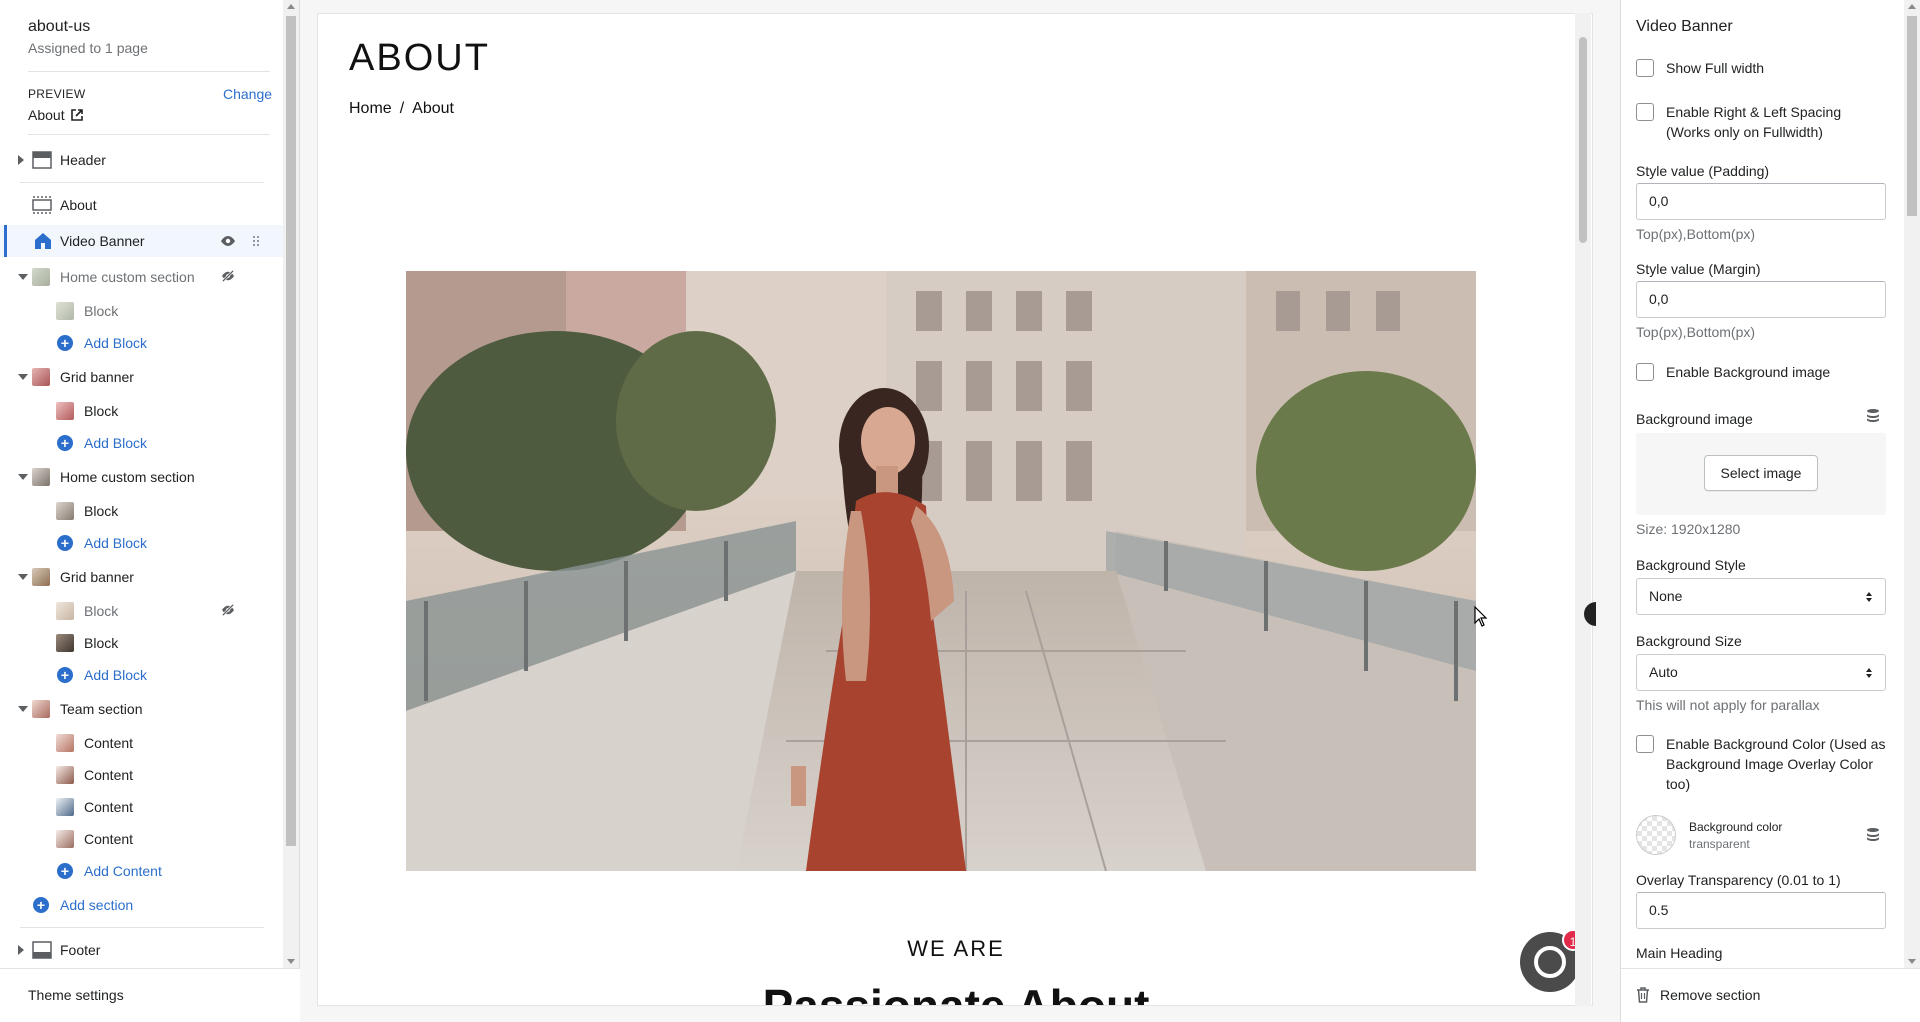 The image size is (1920, 1022). I want to click on remove-section-button: Remove section, so click(1698, 995).